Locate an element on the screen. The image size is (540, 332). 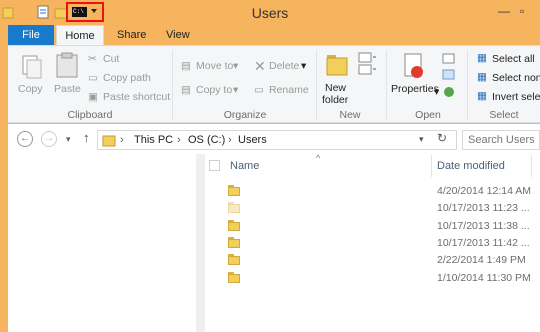
open-group-label: Open is located at coordinates (428, 115).